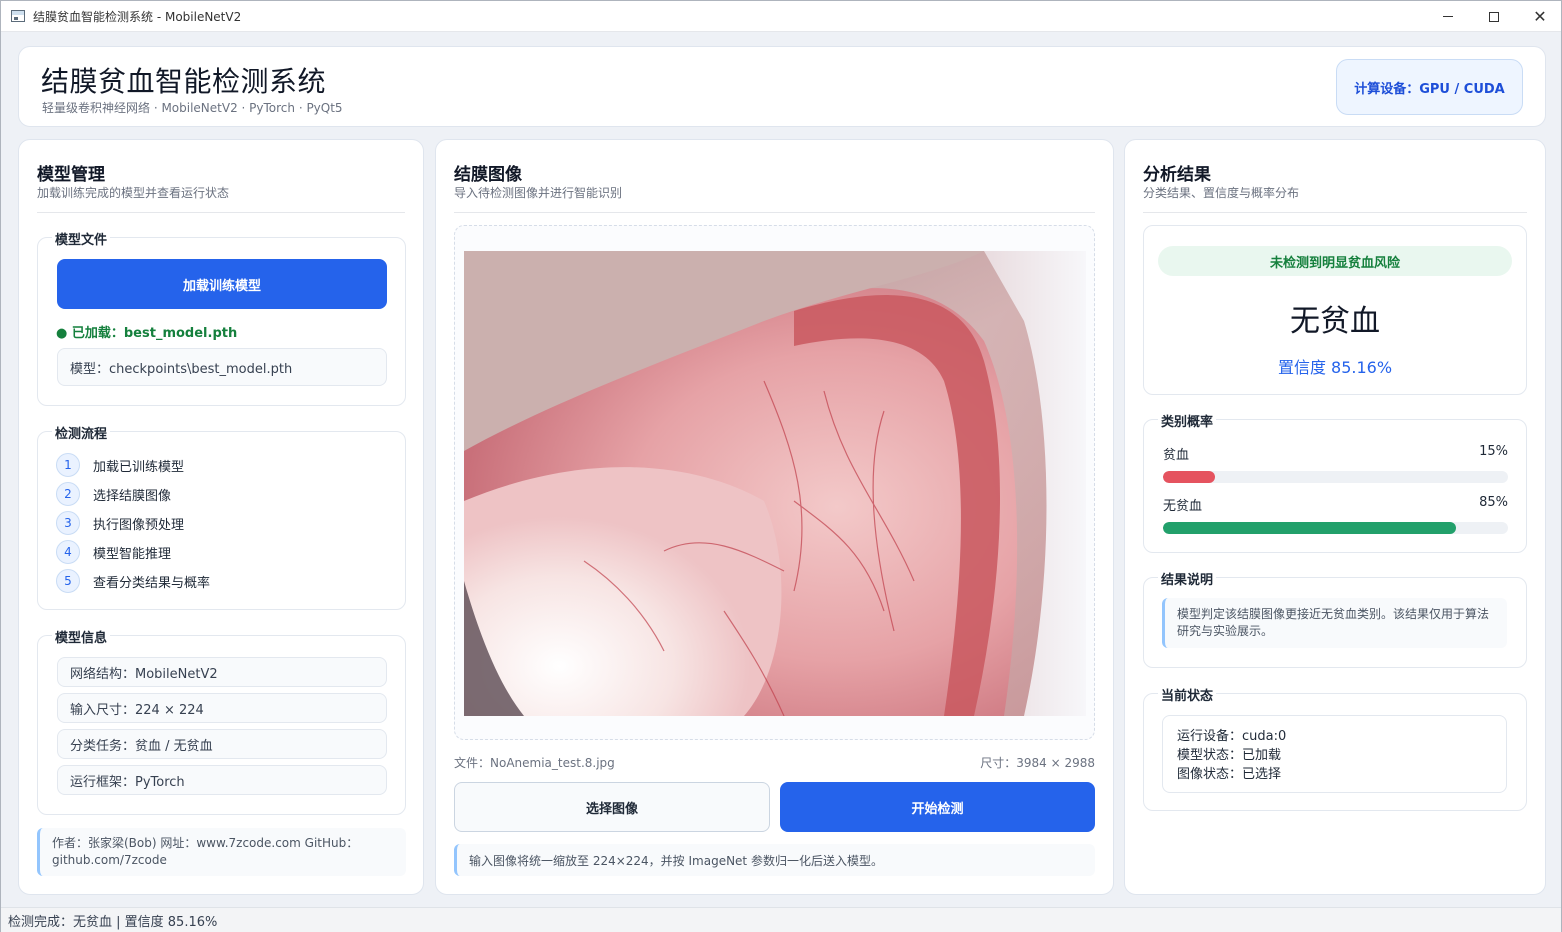  What do you see at coordinates (222, 780) in the screenshot?
I see `info-framework: 运行框架：PyTorch` at bounding box center [222, 780].